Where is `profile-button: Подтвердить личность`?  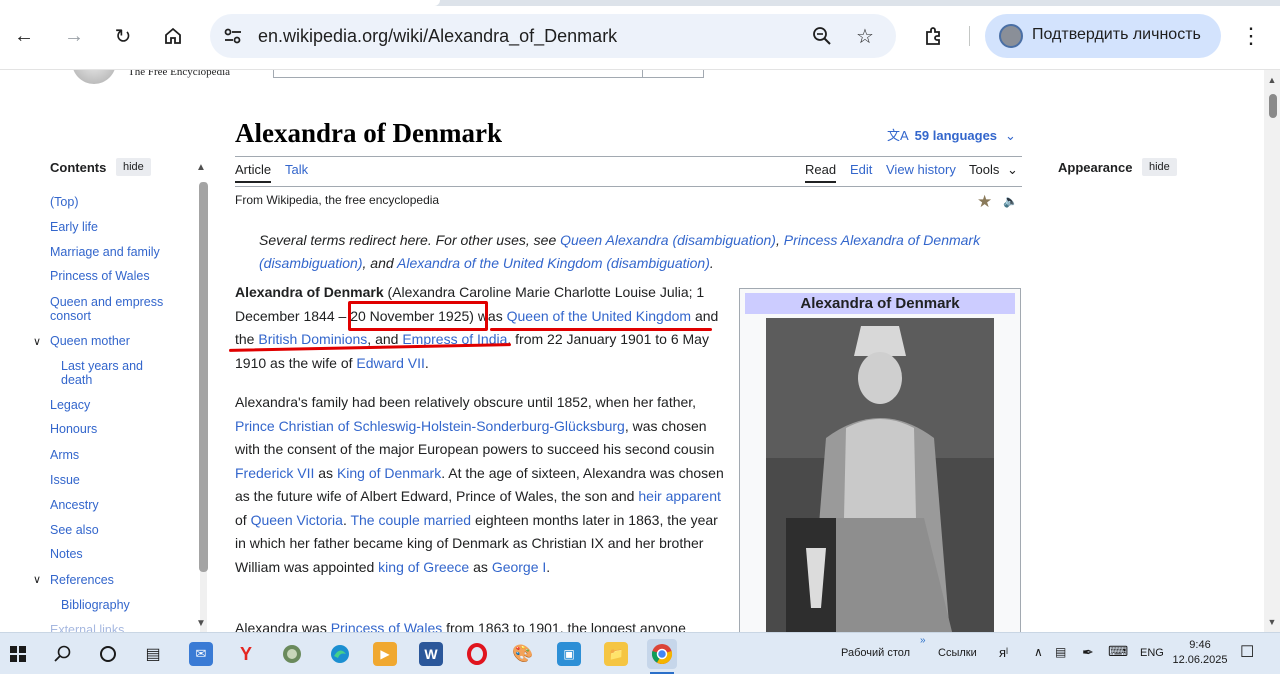 profile-button: Подтвердить личность is located at coordinates (1103, 36).